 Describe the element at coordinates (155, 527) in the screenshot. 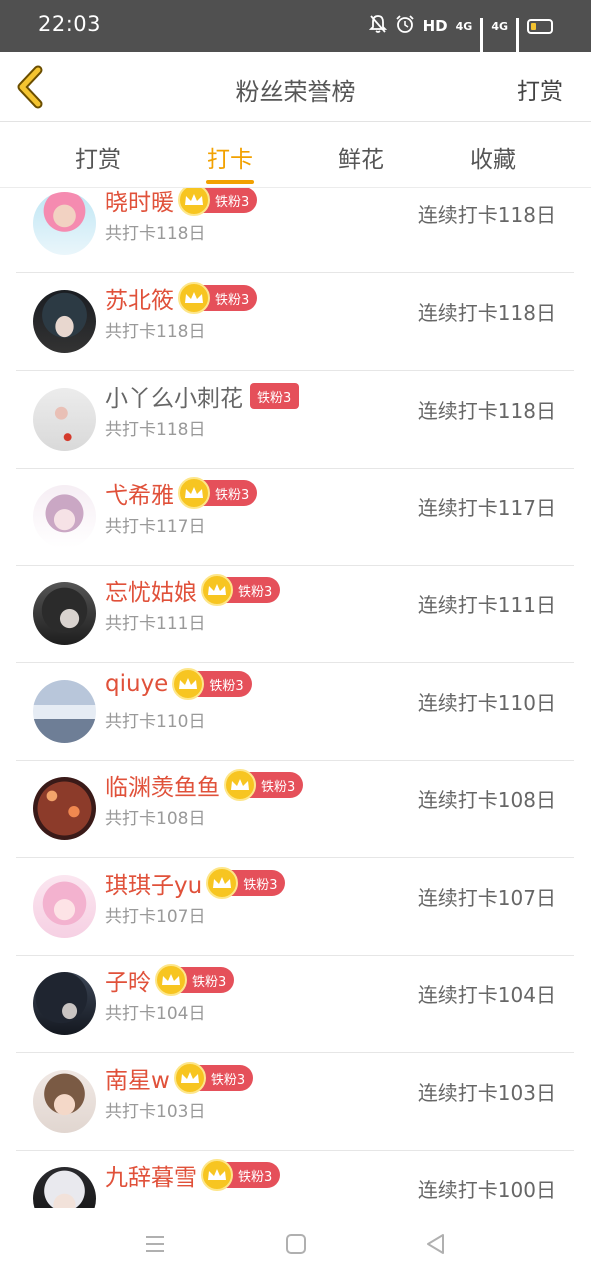

I see `total-checkin: 共打卡117日` at that location.